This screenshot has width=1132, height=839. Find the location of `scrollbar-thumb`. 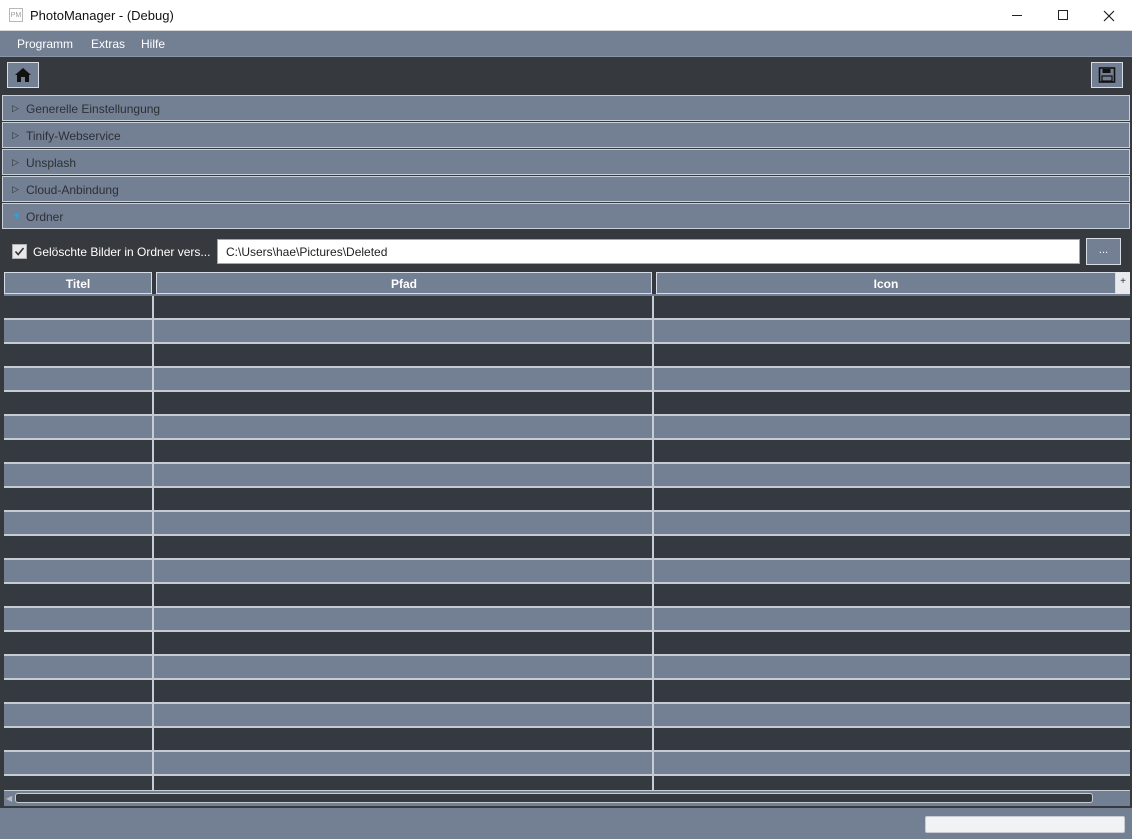

scrollbar-thumb is located at coordinates (554, 798).